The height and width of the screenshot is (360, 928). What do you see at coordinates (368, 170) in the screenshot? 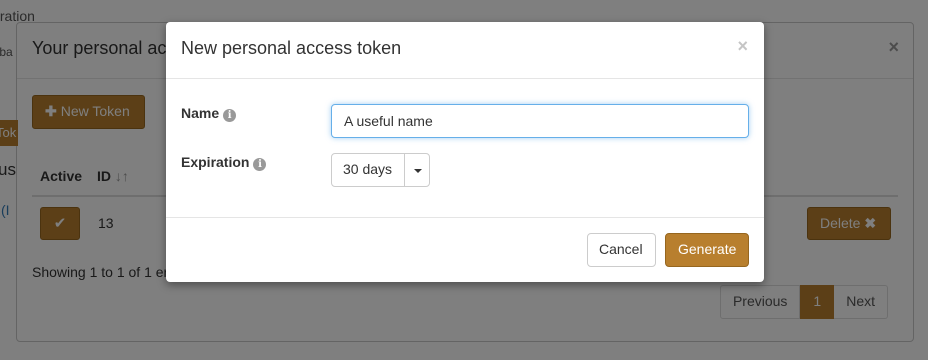
I see `expiration-value: 30 days` at bounding box center [368, 170].